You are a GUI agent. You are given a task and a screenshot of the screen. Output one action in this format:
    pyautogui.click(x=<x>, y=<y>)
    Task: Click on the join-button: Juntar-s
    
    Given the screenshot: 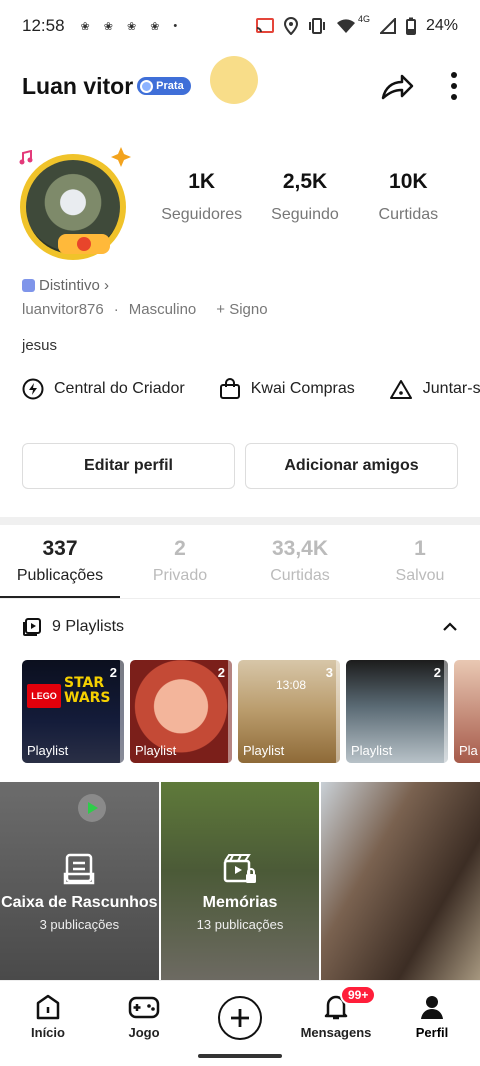 What is the action you would take?
    pyautogui.click(x=434, y=389)
    